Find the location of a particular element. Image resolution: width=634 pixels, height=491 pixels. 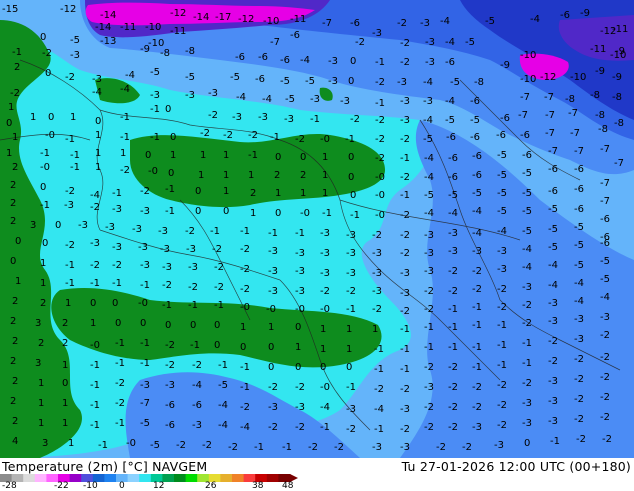

colorbar-segment is located at coordinates (75, 478).